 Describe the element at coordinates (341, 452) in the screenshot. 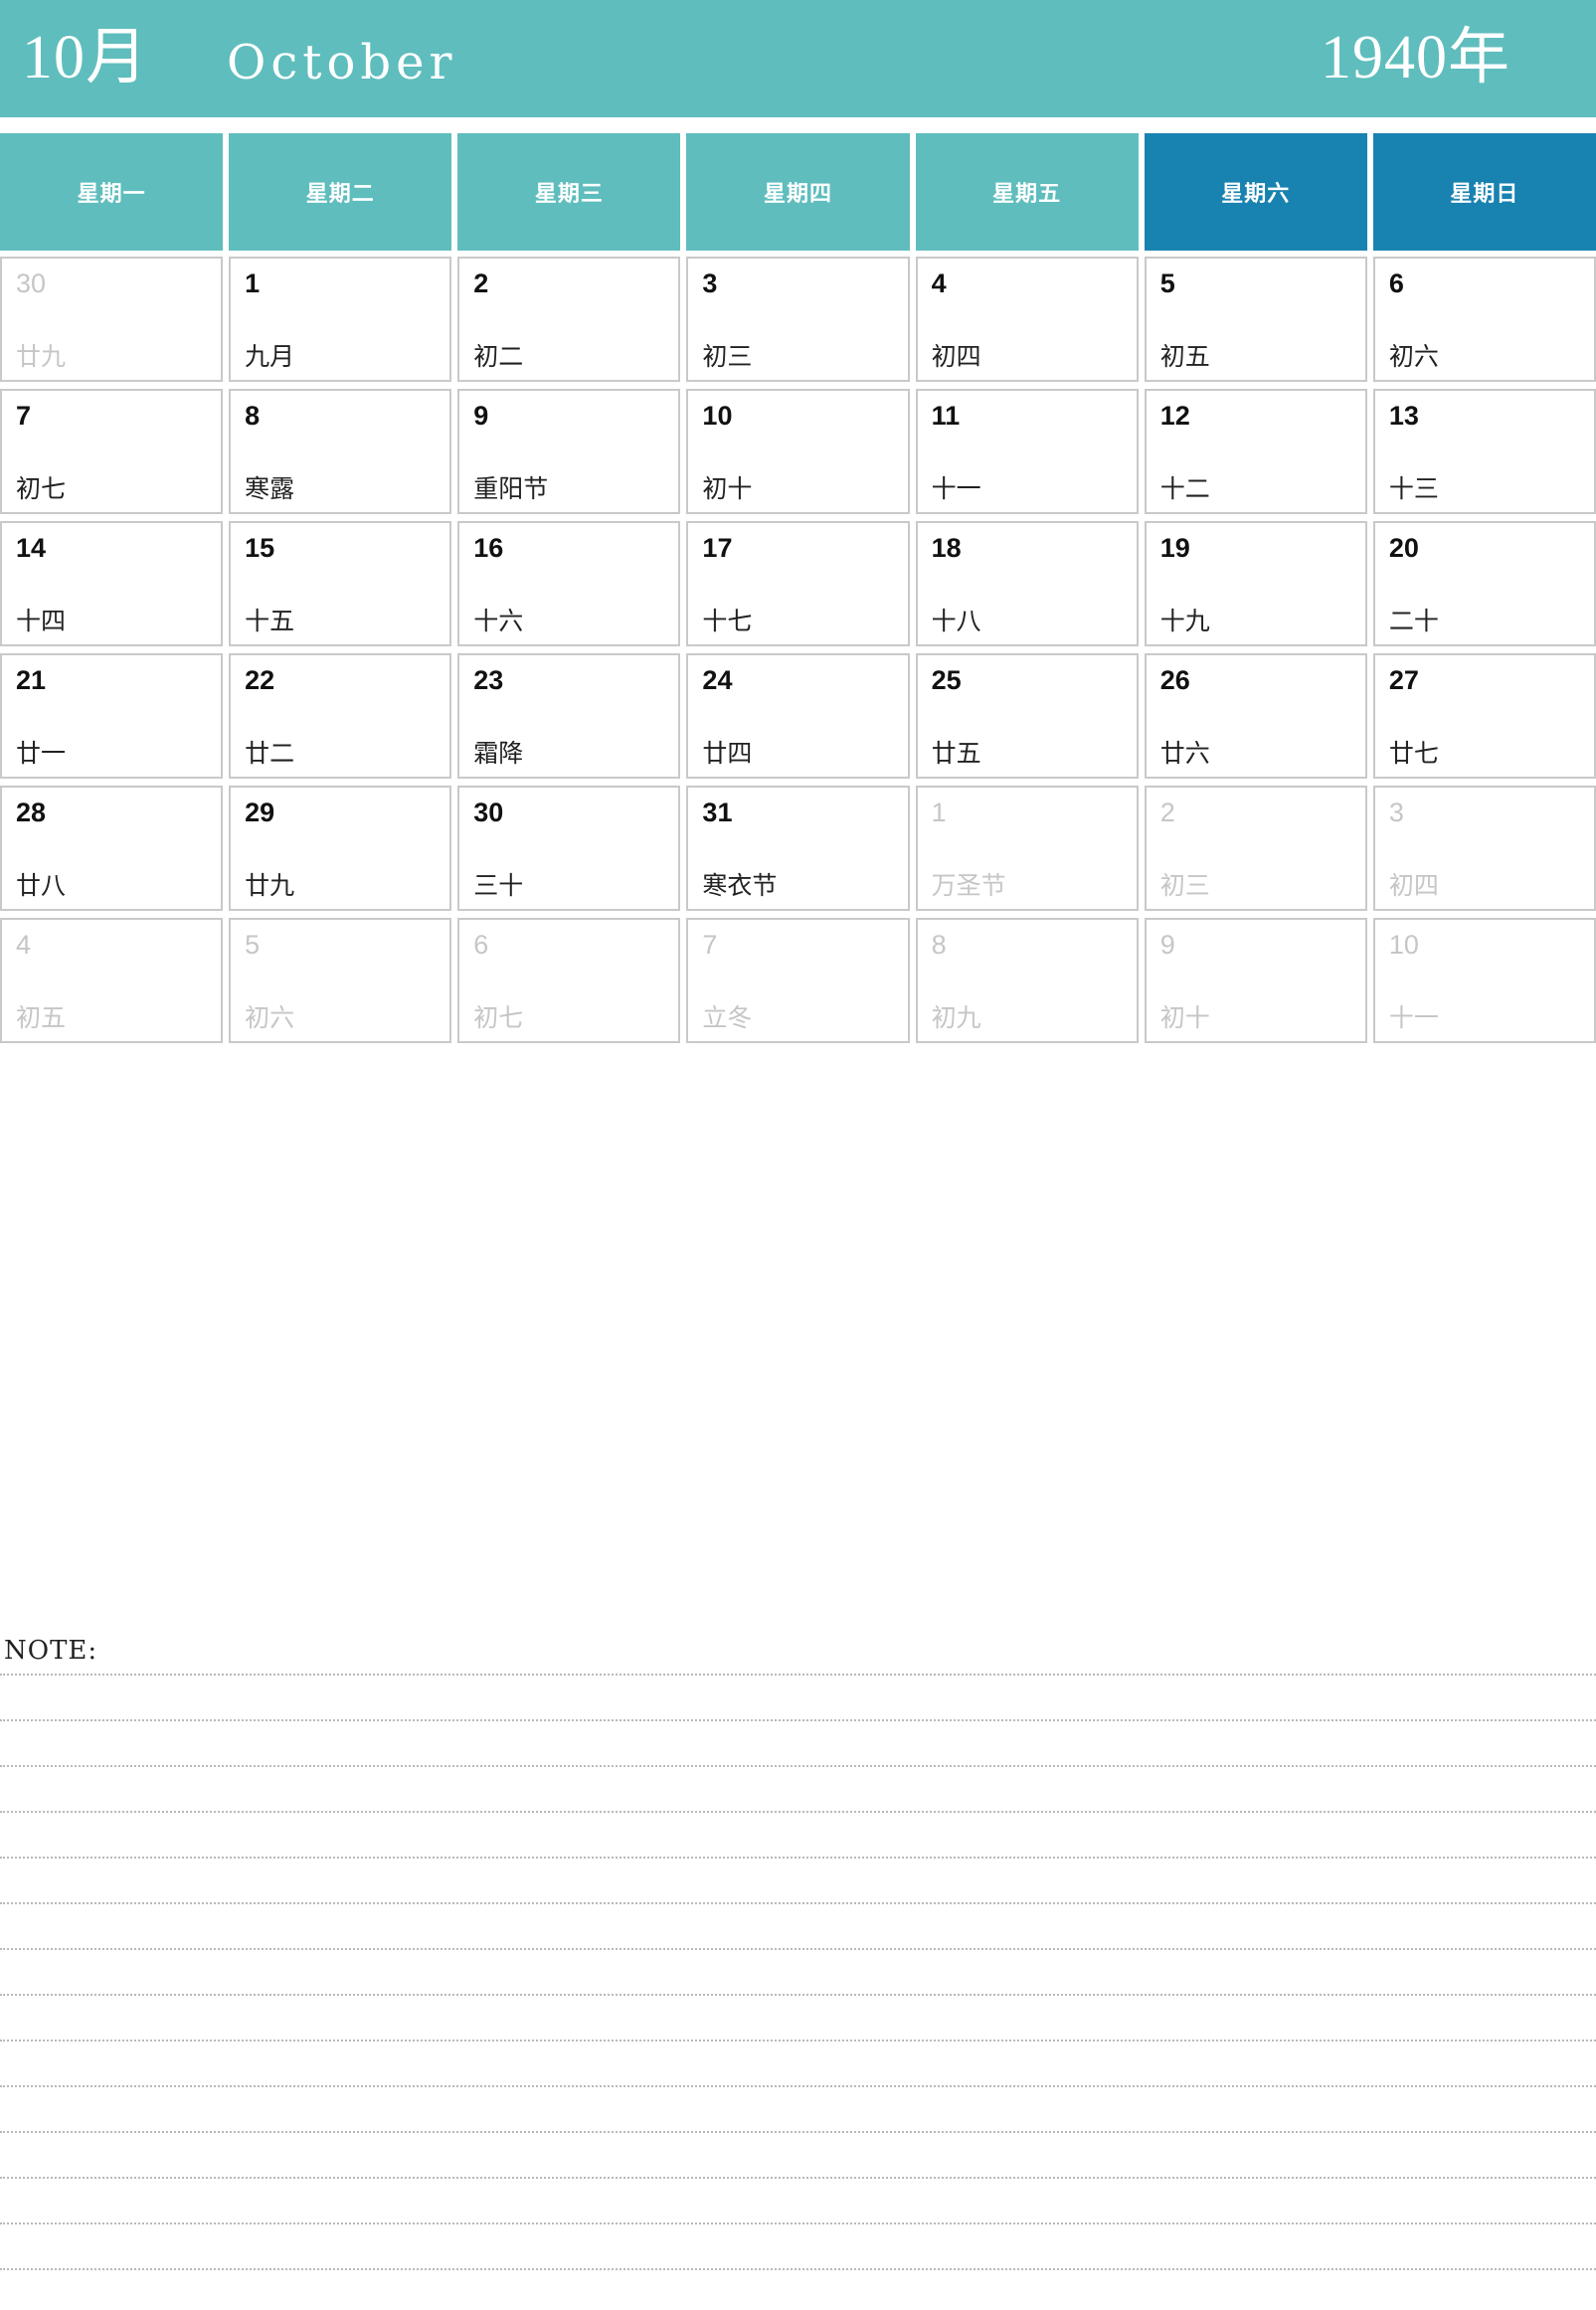

I see `calendar-day-cell: 8 寒露` at that location.